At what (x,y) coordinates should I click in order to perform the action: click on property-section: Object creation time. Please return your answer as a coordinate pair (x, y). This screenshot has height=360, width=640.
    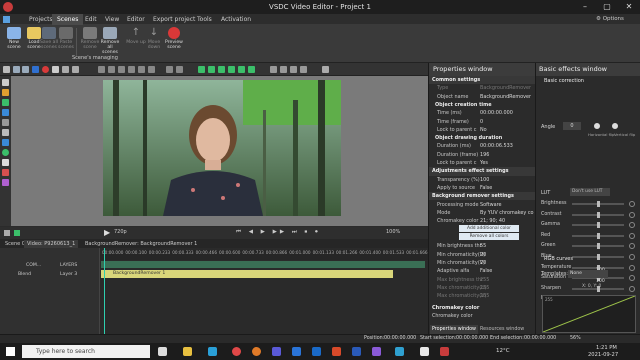
    Looking at the image, I should click on (482, 105).